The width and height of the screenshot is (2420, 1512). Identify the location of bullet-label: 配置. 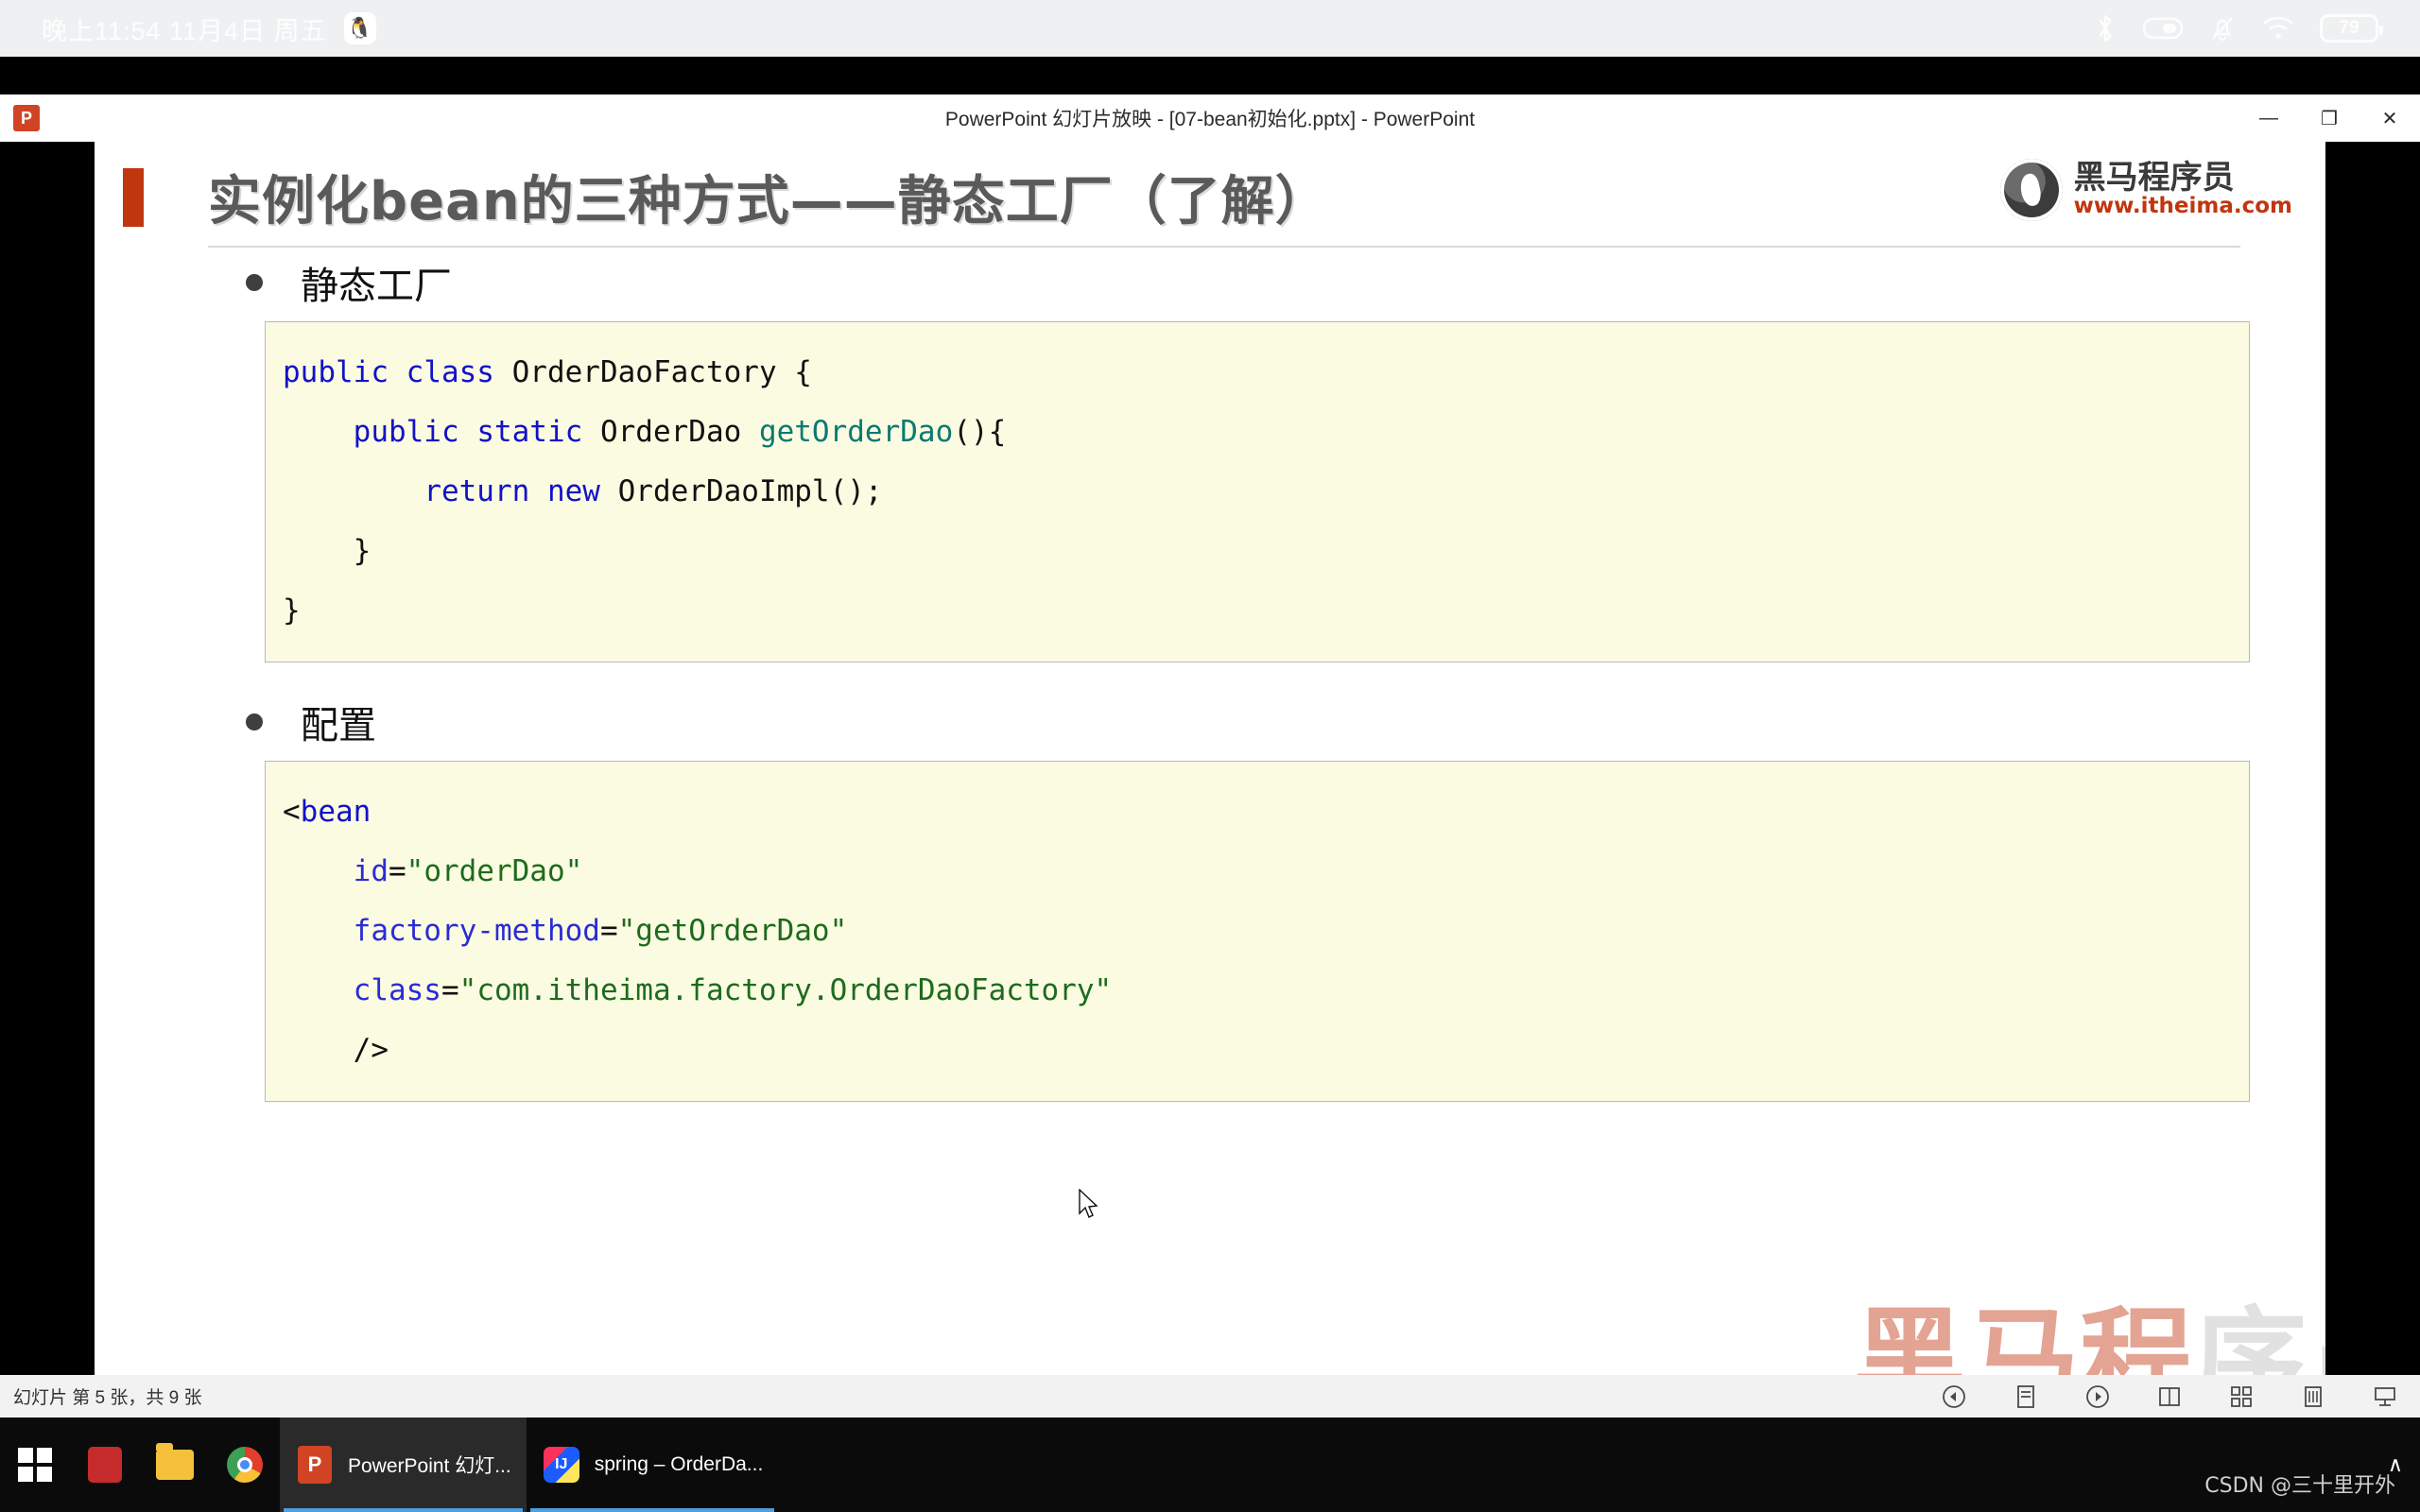
(338, 725).